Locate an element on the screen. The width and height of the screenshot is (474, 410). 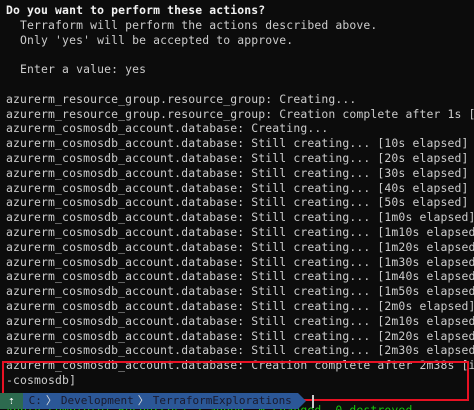
shell-icon: ⇡ is located at coordinates (11, 400).